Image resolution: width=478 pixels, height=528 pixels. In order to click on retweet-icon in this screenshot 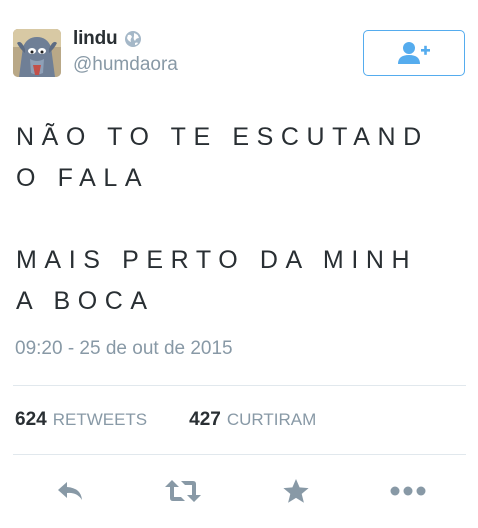, I will do `click(183, 491)`.